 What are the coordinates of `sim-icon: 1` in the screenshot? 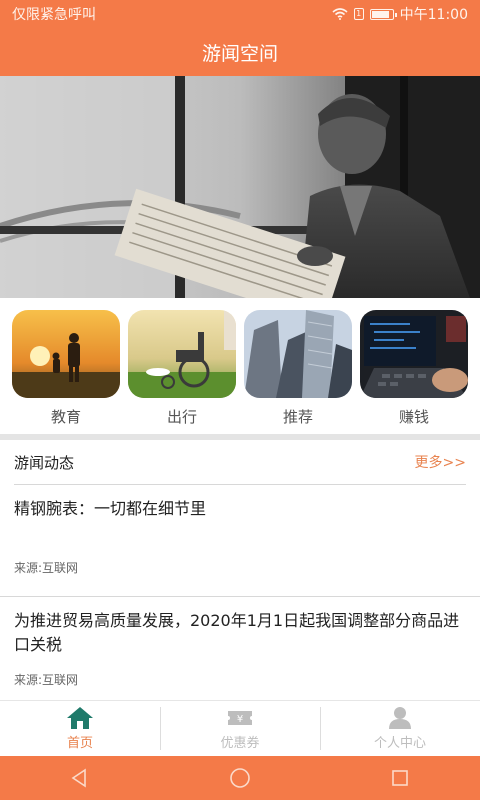 It's located at (358, 14).